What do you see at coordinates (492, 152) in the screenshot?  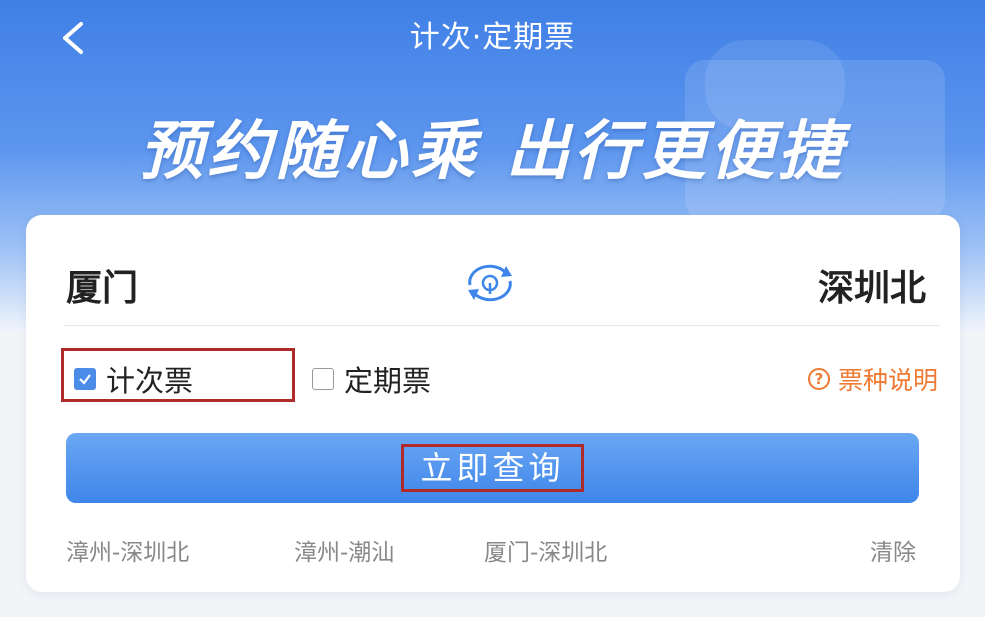 I see `banner-slogan: 预约随心乘 出行更便捷` at bounding box center [492, 152].